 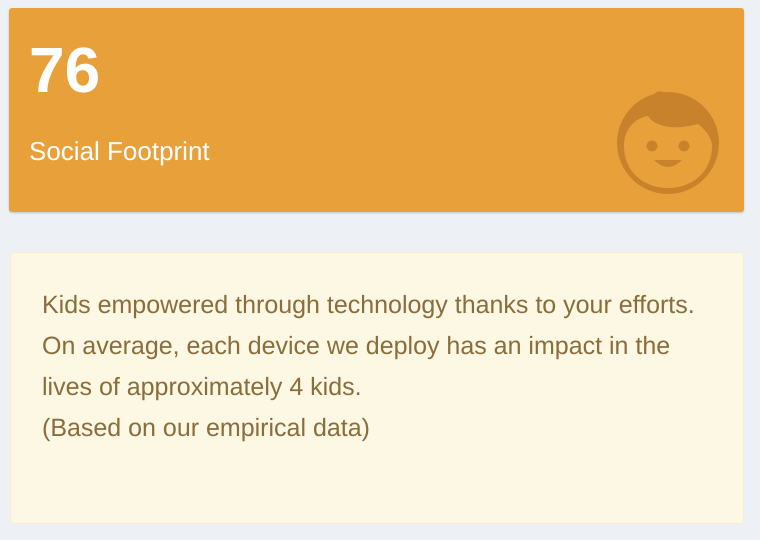 What do you see at coordinates (369, 305) in the screenshot?
I see `info-text: Kids empowered through technology thanks to your efforts.` at bounding box center [369, 305].